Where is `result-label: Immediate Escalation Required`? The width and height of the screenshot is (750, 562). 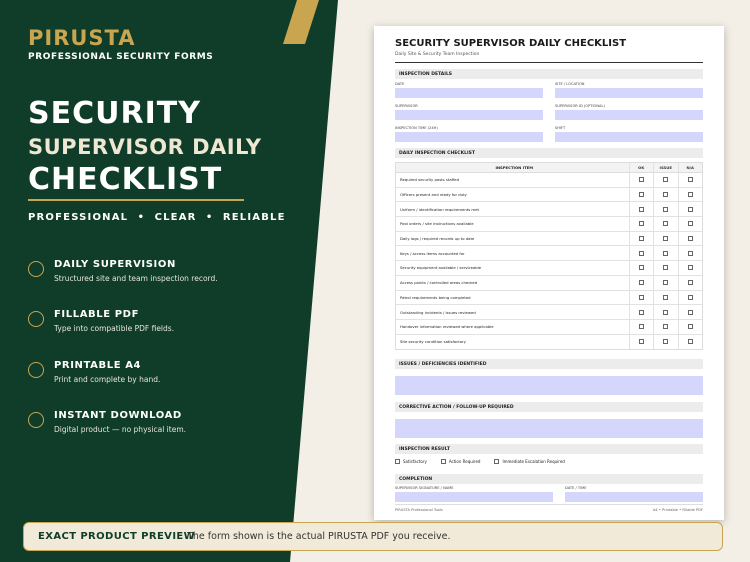 result-label: Immediate Escalation Required is located at coordinates (533, 462).